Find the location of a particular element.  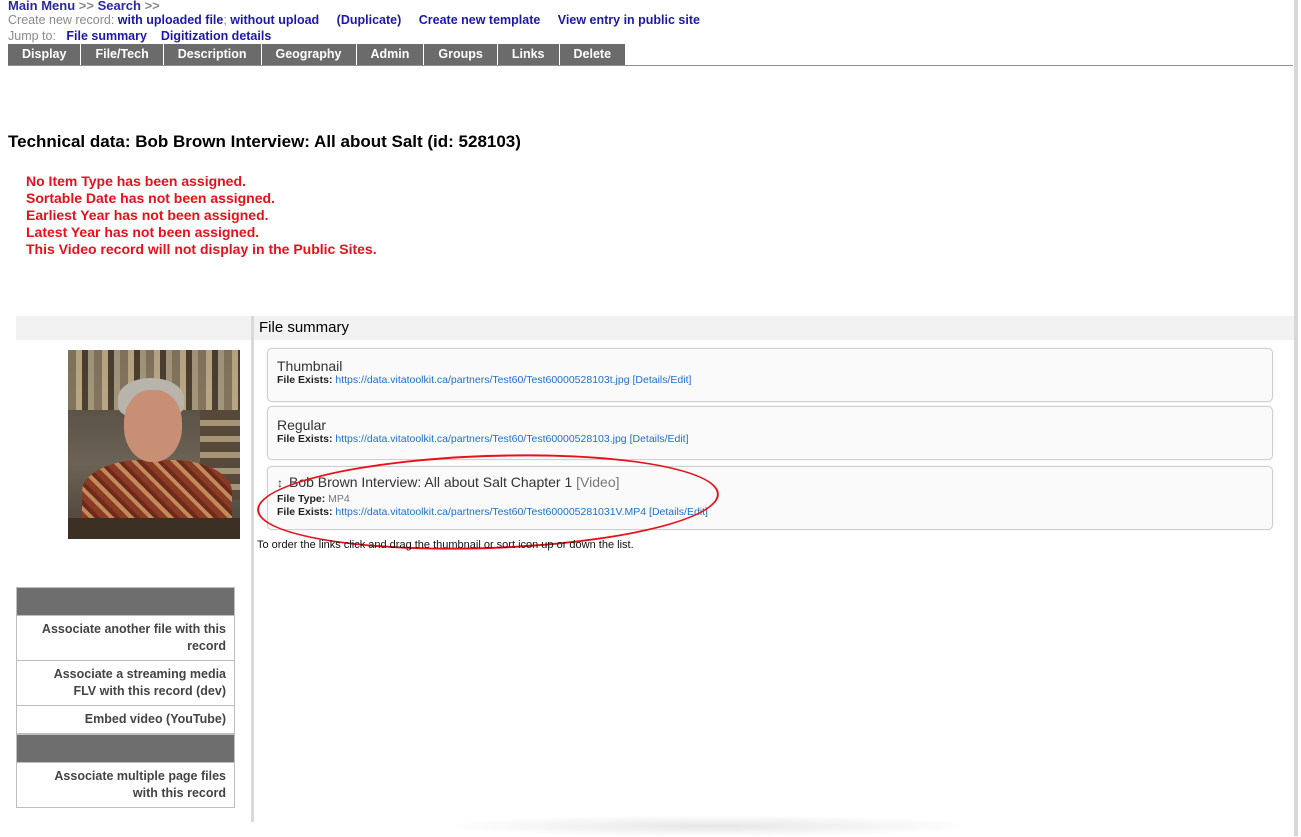

tab-geography: Geography is located at coordinates (309, 54).